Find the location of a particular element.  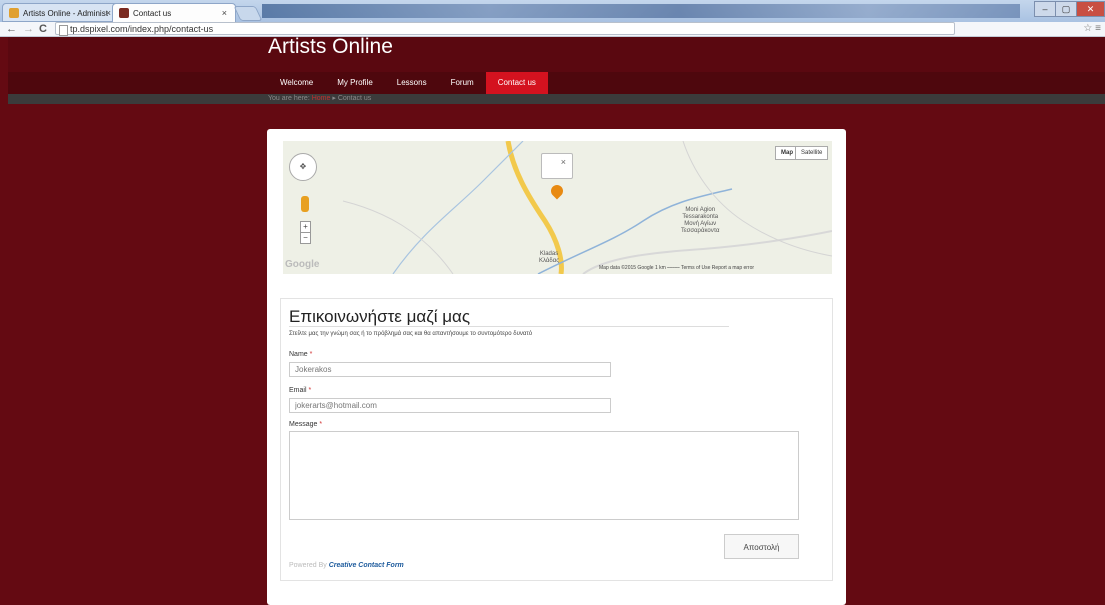

google-logo: Google is located at coordinates (302, 264).